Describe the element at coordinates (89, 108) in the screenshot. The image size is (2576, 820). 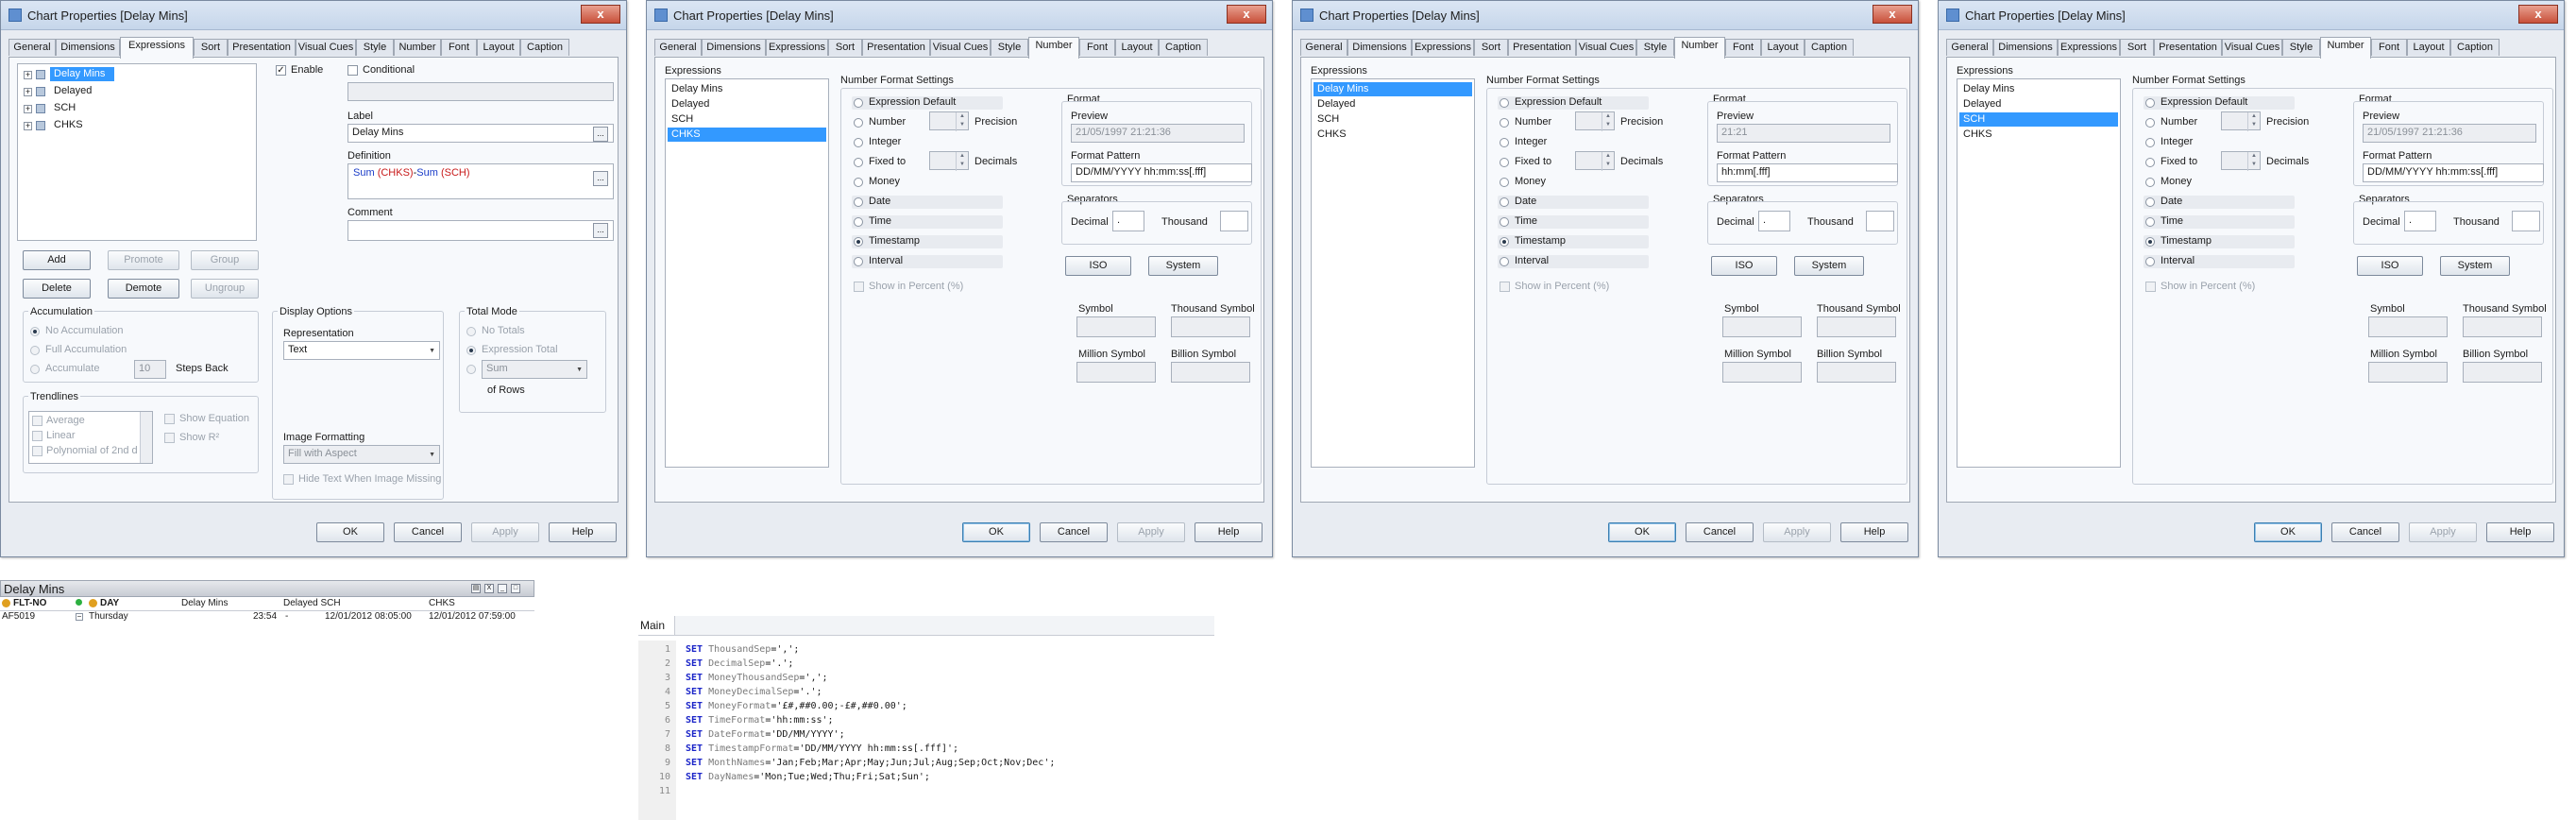
I see `tree-item-sch: SCH` at that location.